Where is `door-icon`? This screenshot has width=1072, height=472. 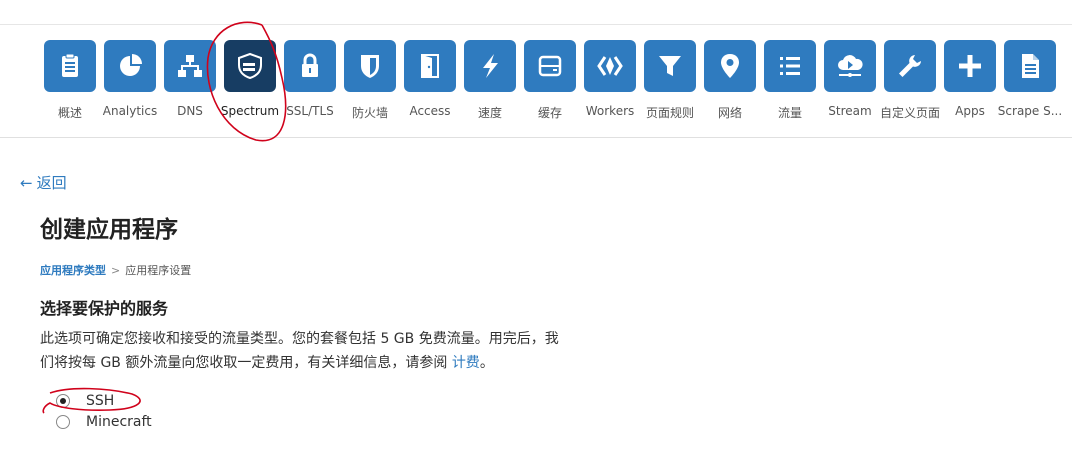 door-icon is located at coordinates (430, 66).